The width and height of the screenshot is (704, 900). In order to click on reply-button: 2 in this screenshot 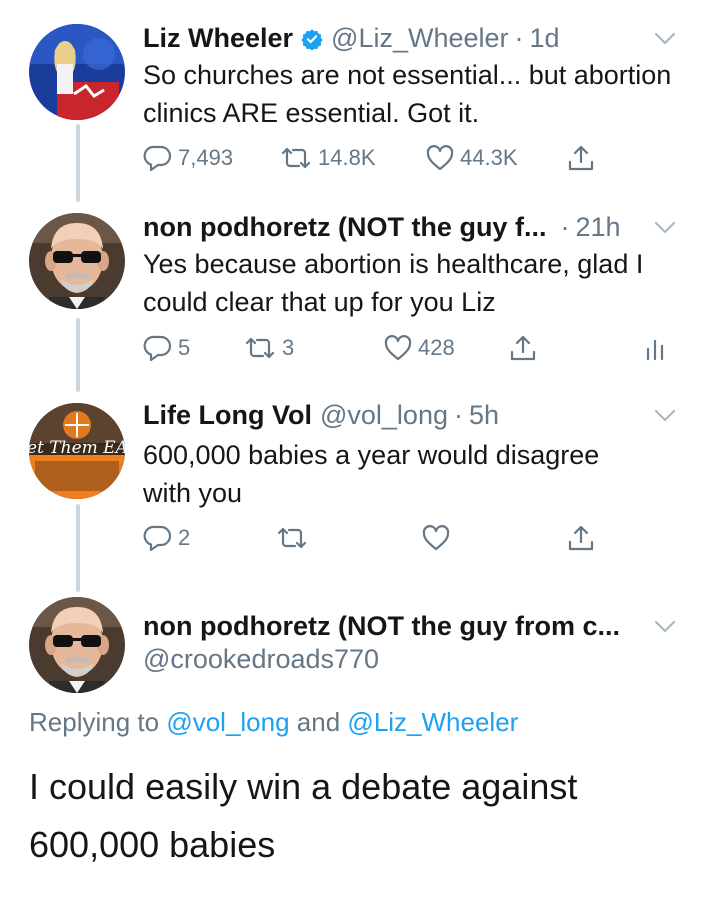, I will do `click(166, 538)`.